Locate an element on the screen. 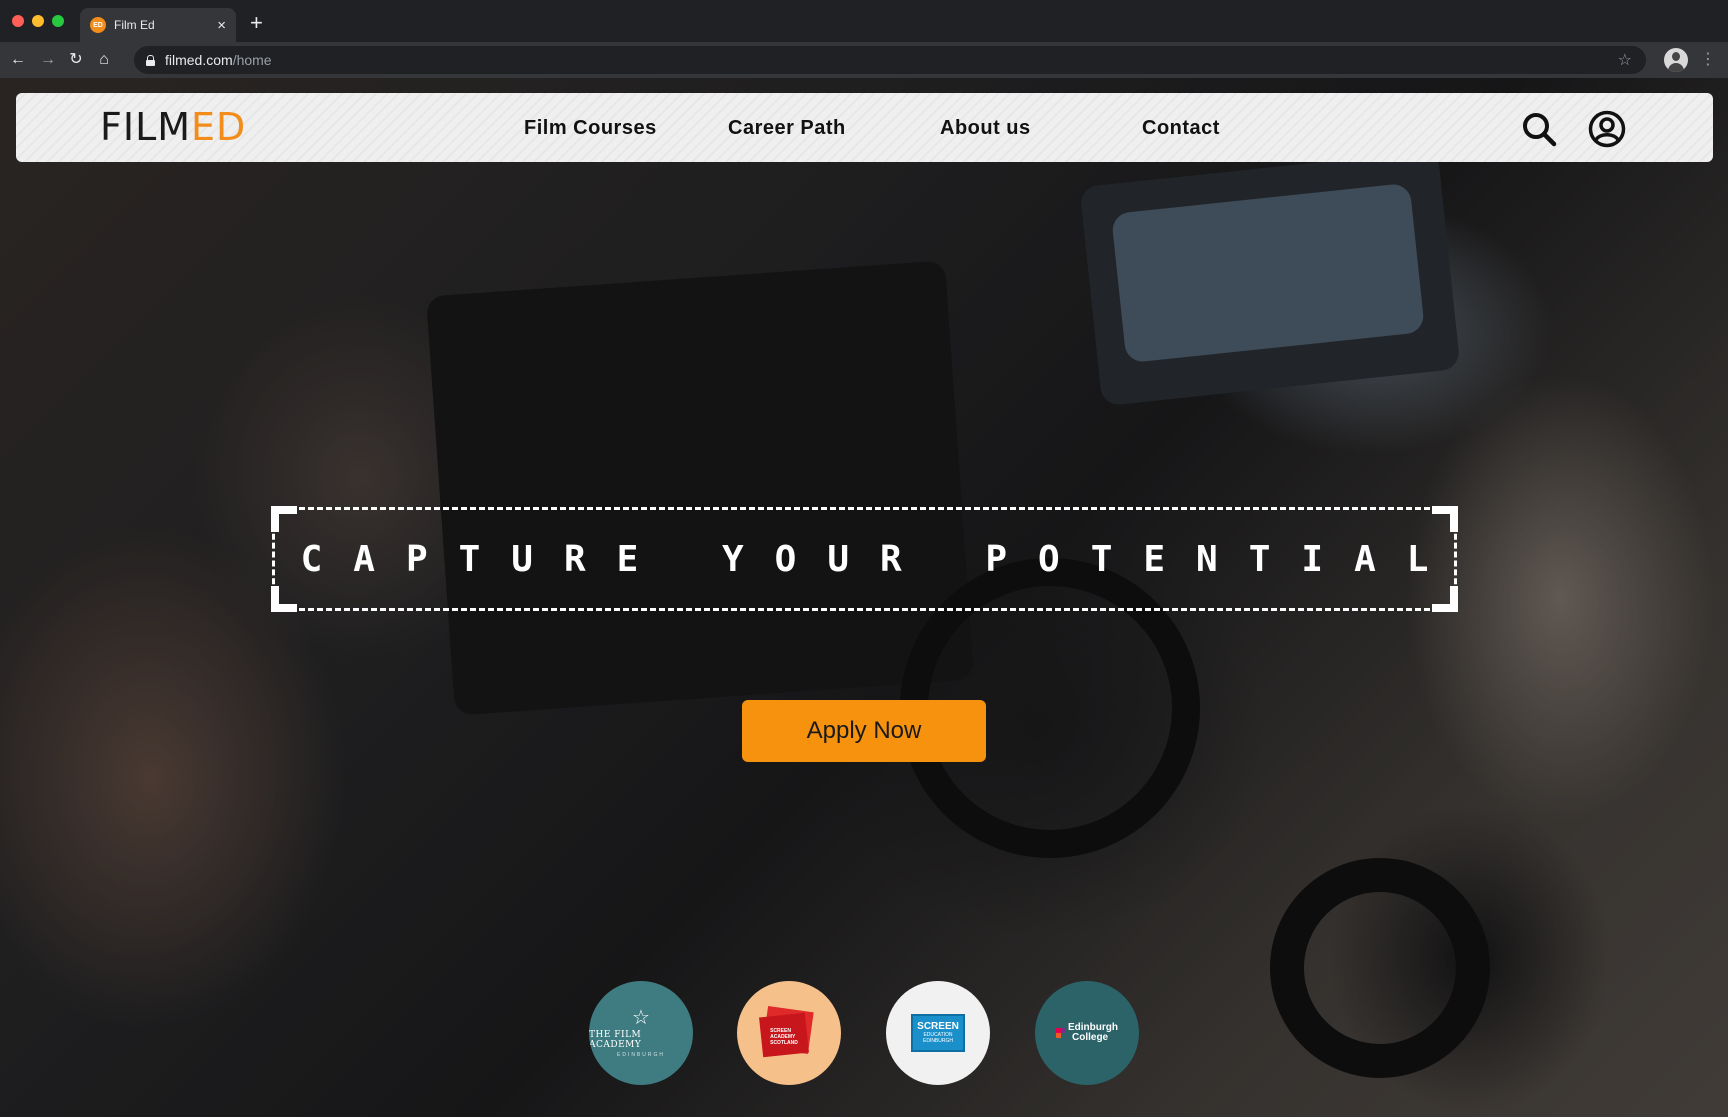  partner-badge: SCREEN EDUCATION EDINBURGH is located at coordinates (938, 1033).